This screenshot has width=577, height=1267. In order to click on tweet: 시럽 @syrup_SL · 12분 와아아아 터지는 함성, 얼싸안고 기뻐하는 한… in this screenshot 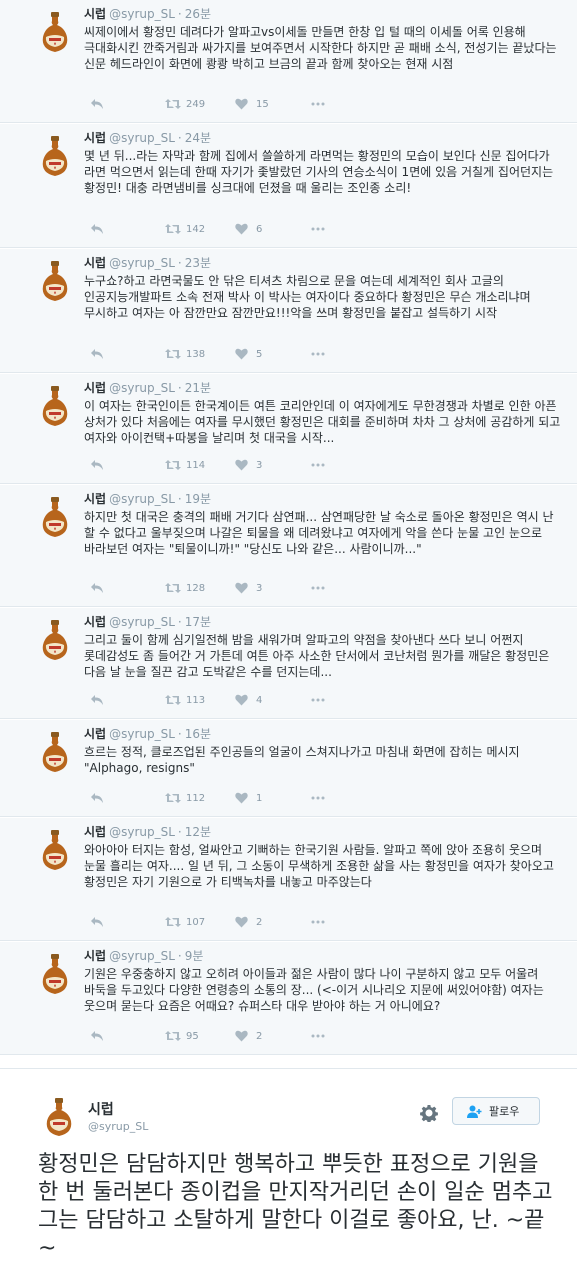, I will do `click(288, 879)`.